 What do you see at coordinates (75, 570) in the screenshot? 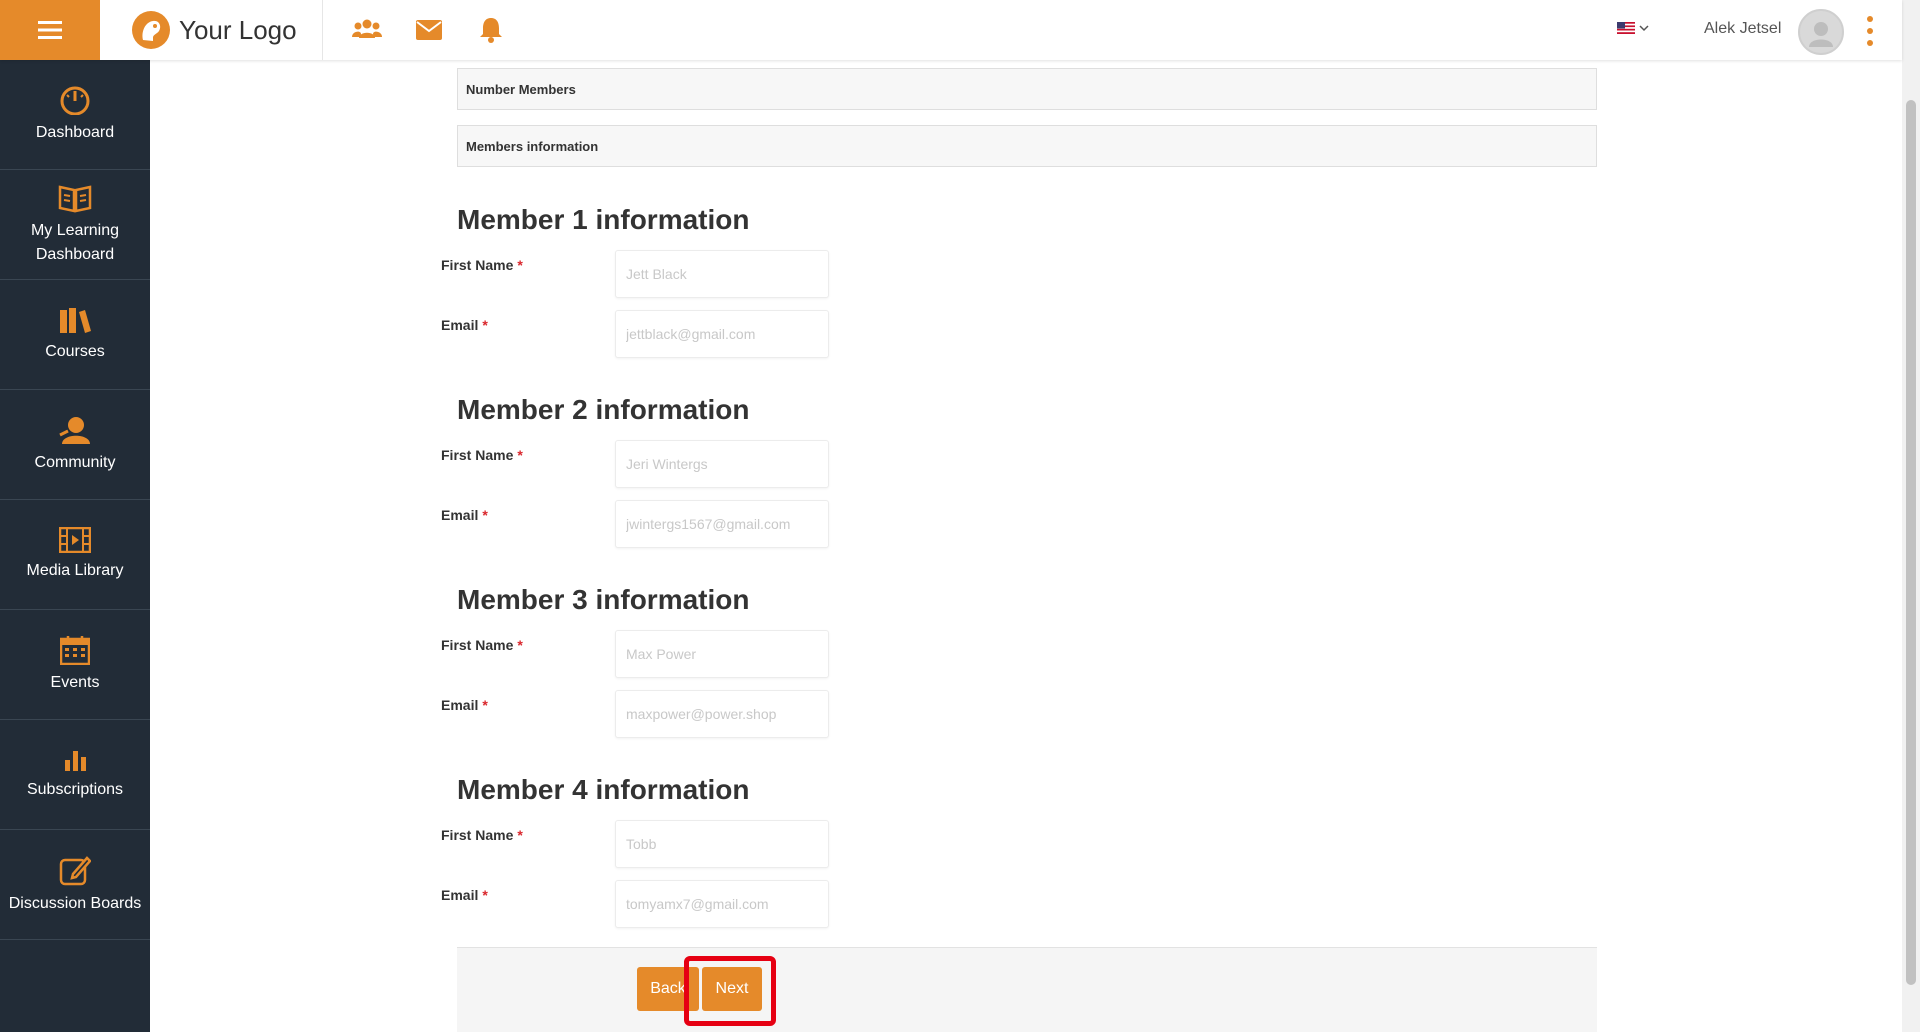
I see `sidebar-item-label: Media Library` at bounding box center [75, 570].